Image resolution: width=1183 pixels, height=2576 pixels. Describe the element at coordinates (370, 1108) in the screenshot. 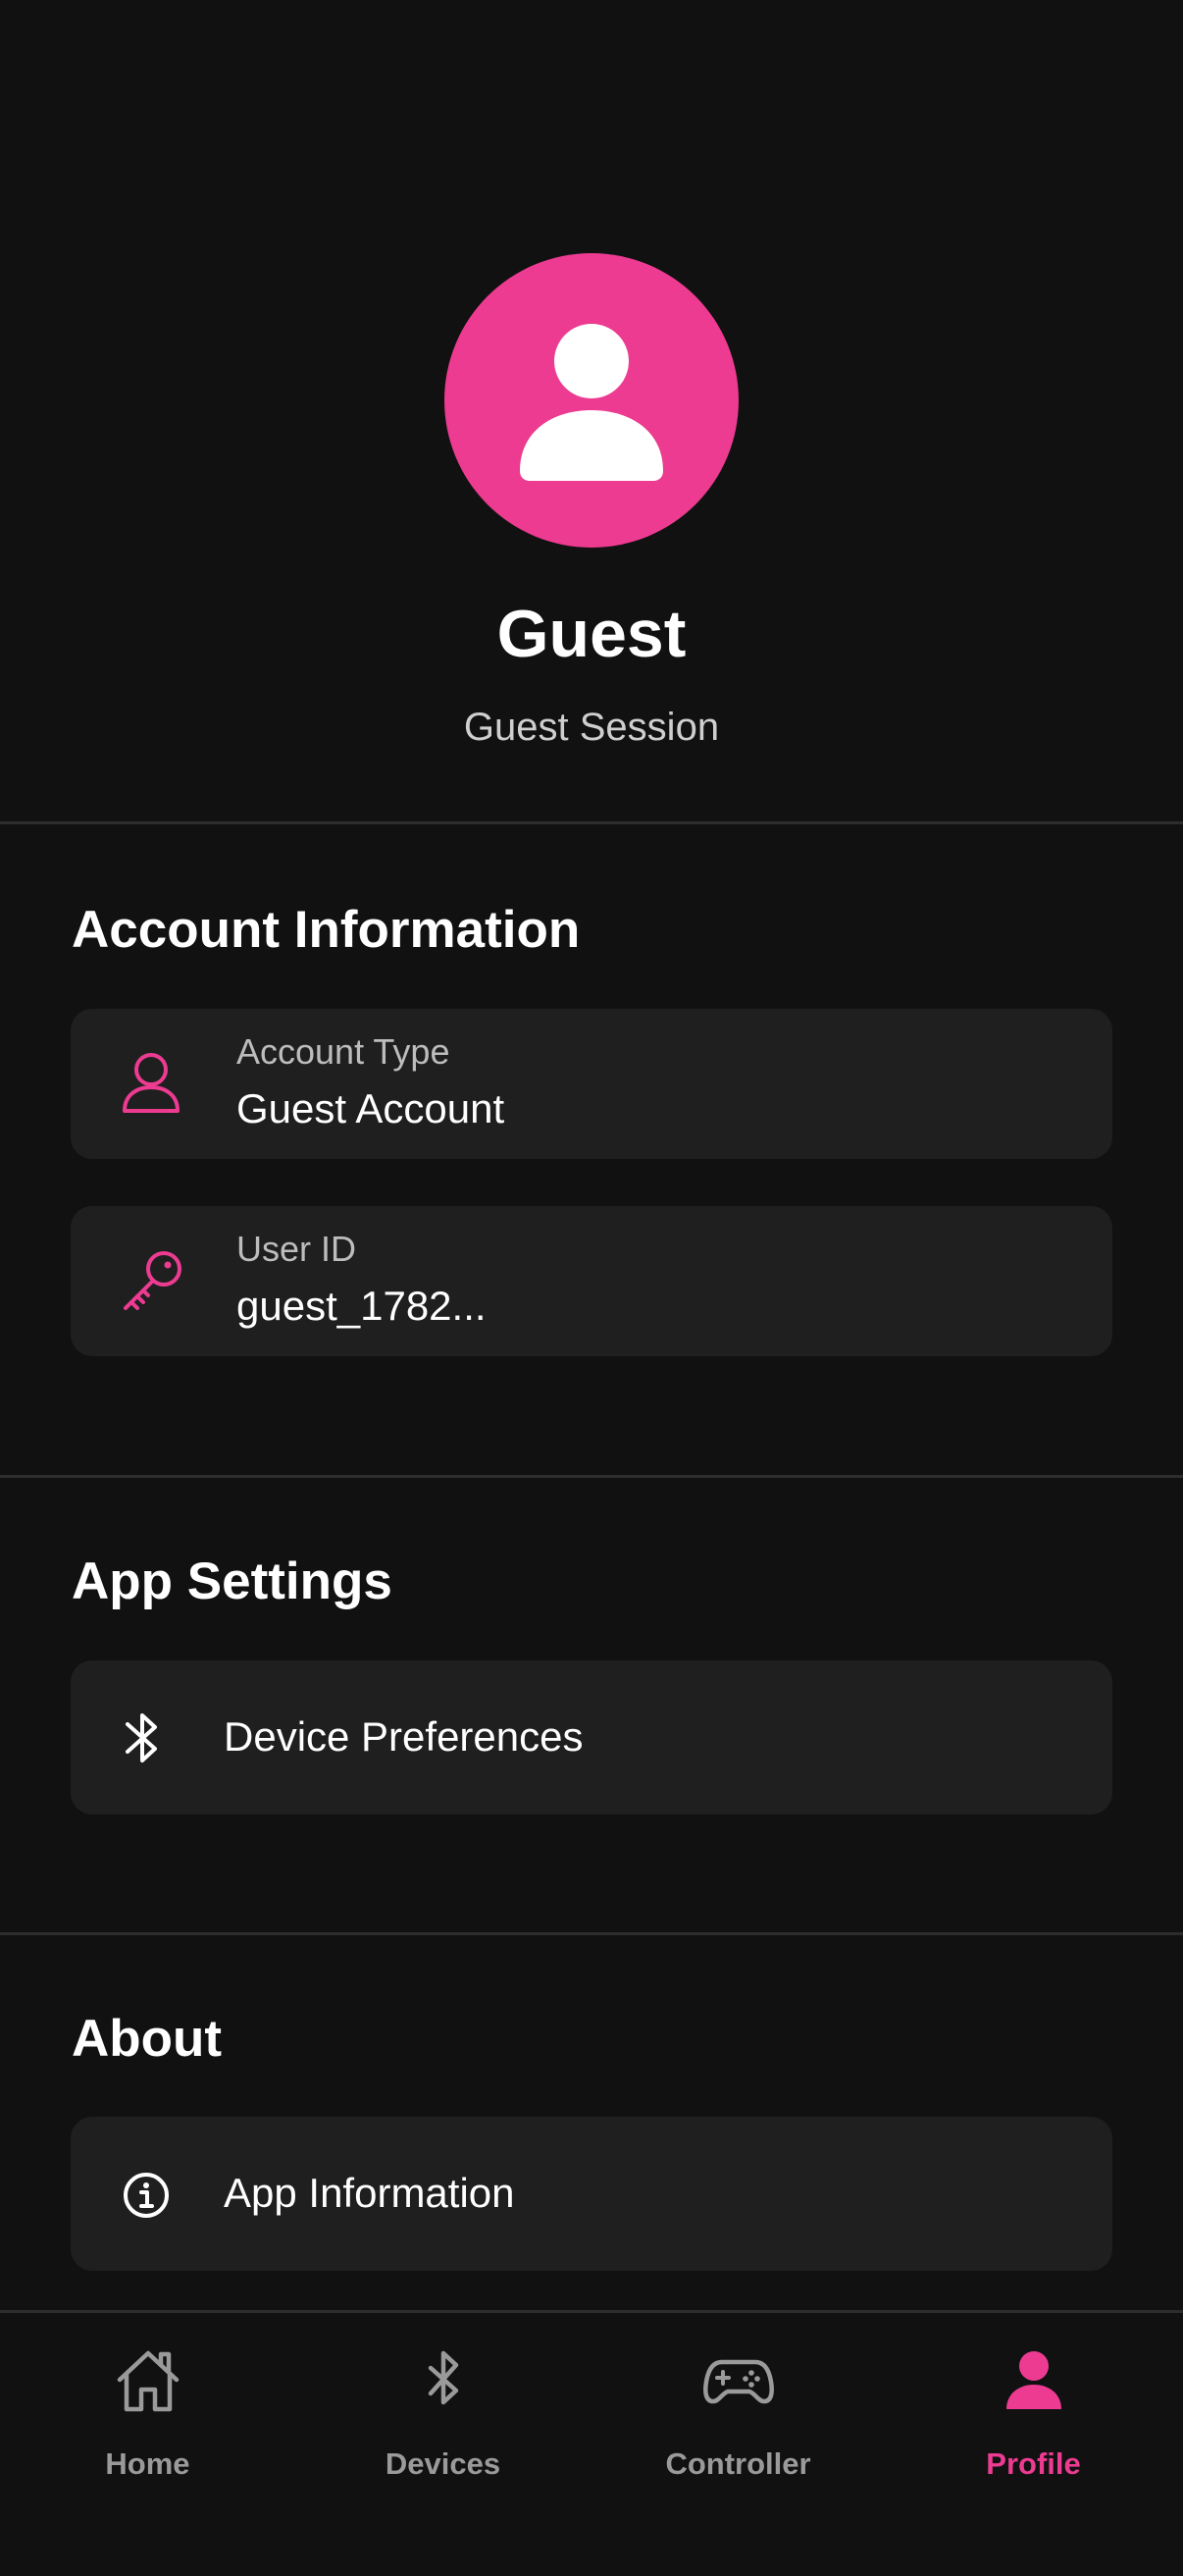

I see `account-type-value: Guest Account` at that location.